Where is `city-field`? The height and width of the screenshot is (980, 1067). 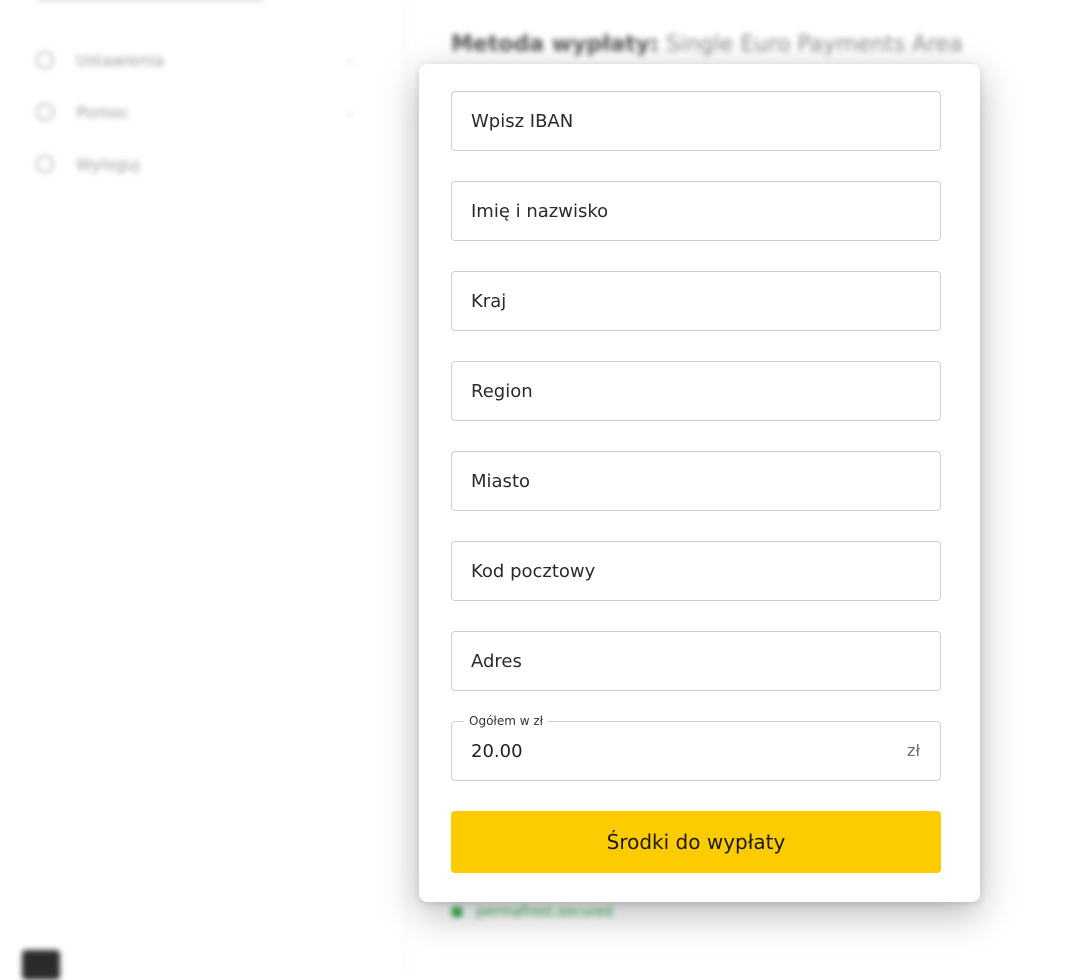
city-field is located at coordinates (696, 481).